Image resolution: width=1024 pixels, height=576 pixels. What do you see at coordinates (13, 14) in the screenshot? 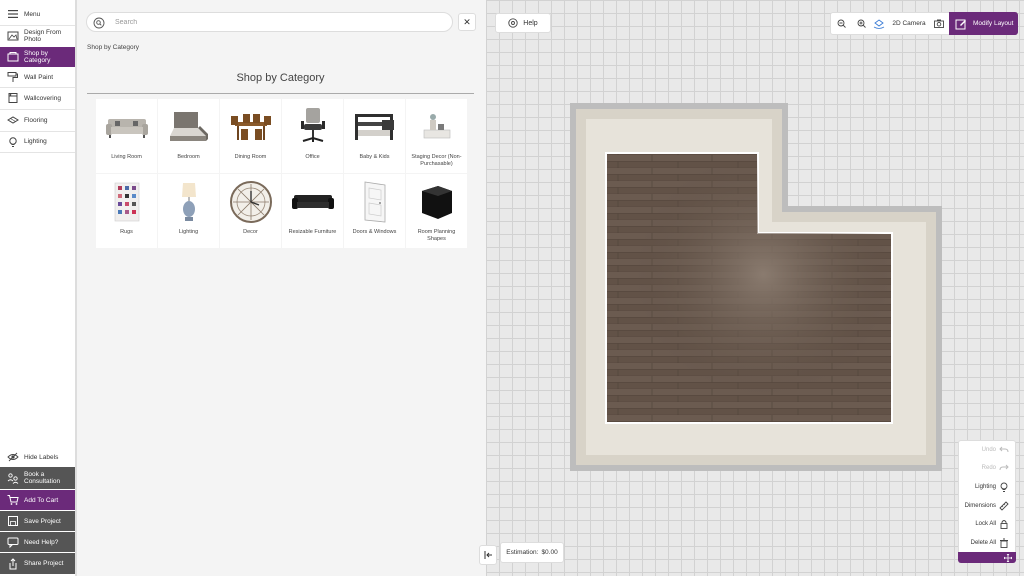
I see `hamburger-icon` at bounding box center [13, 14].